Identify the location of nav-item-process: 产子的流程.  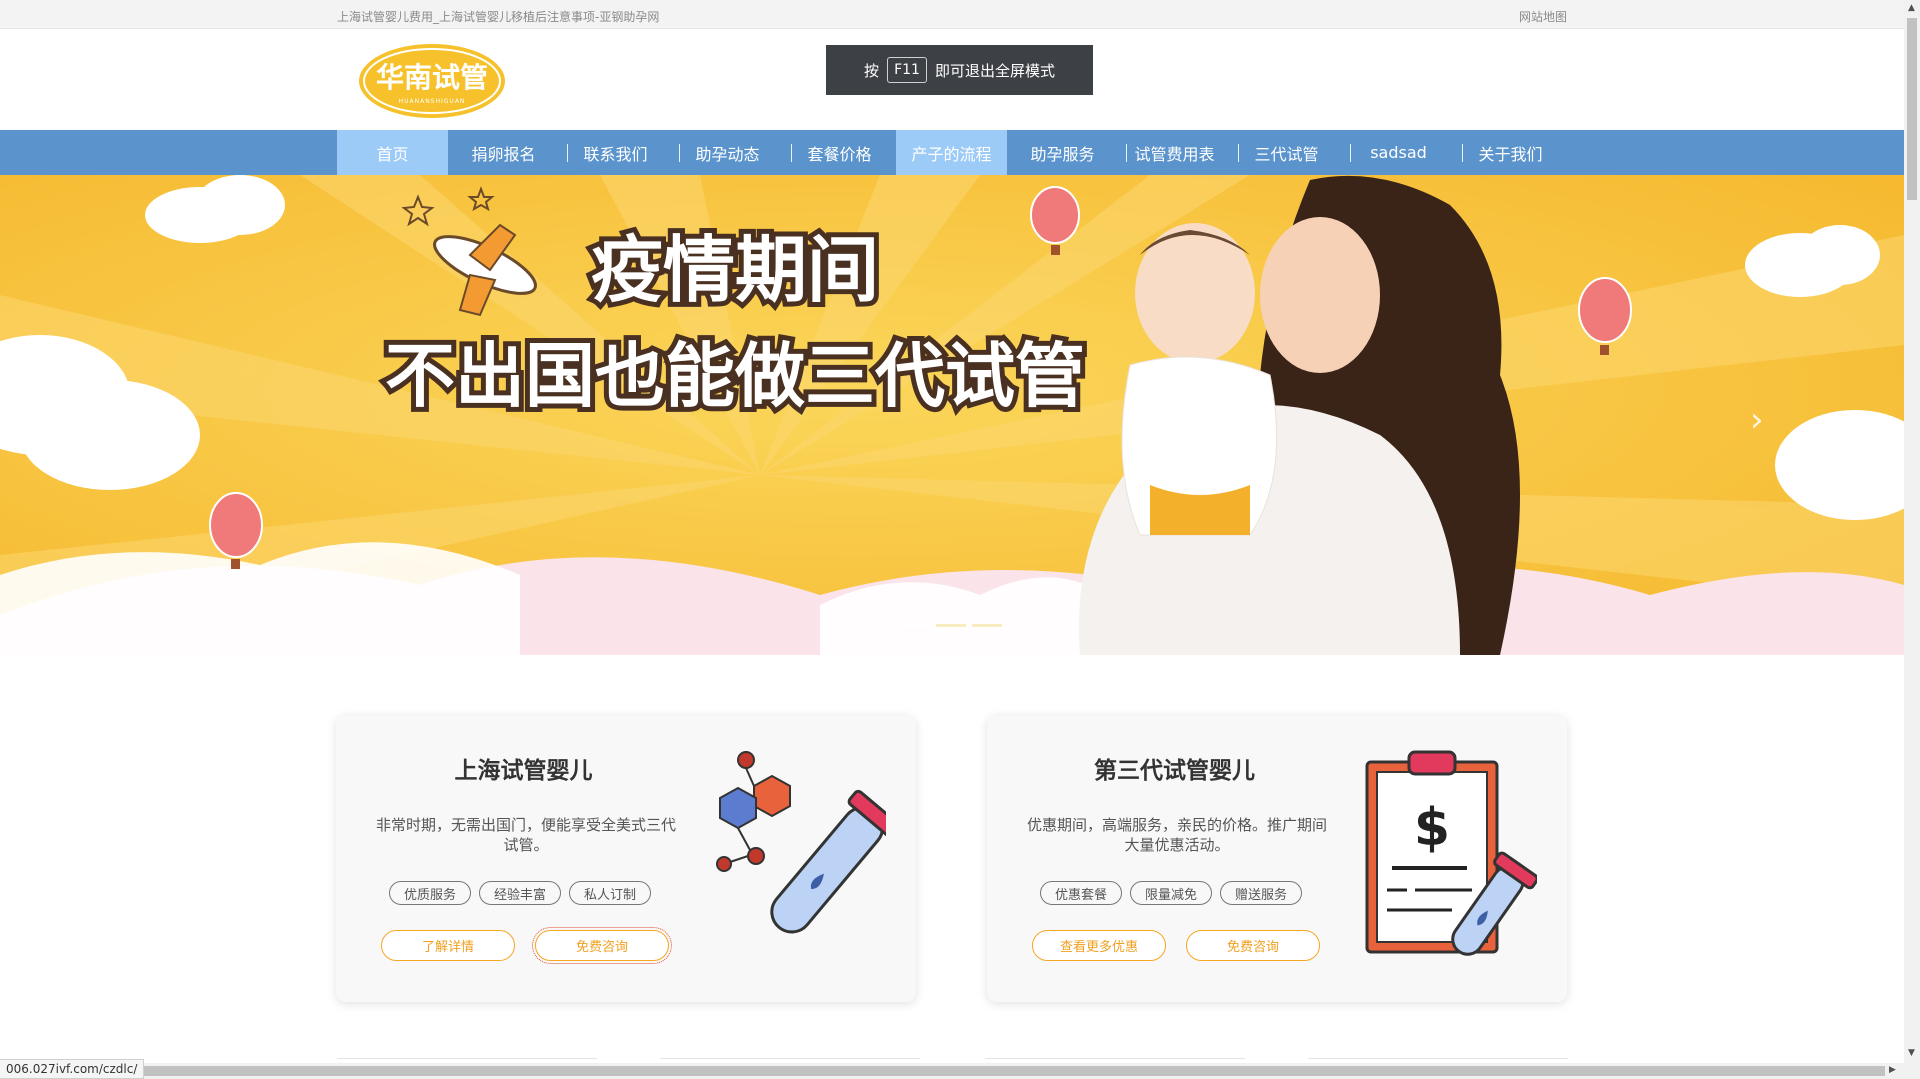
(951, 152).